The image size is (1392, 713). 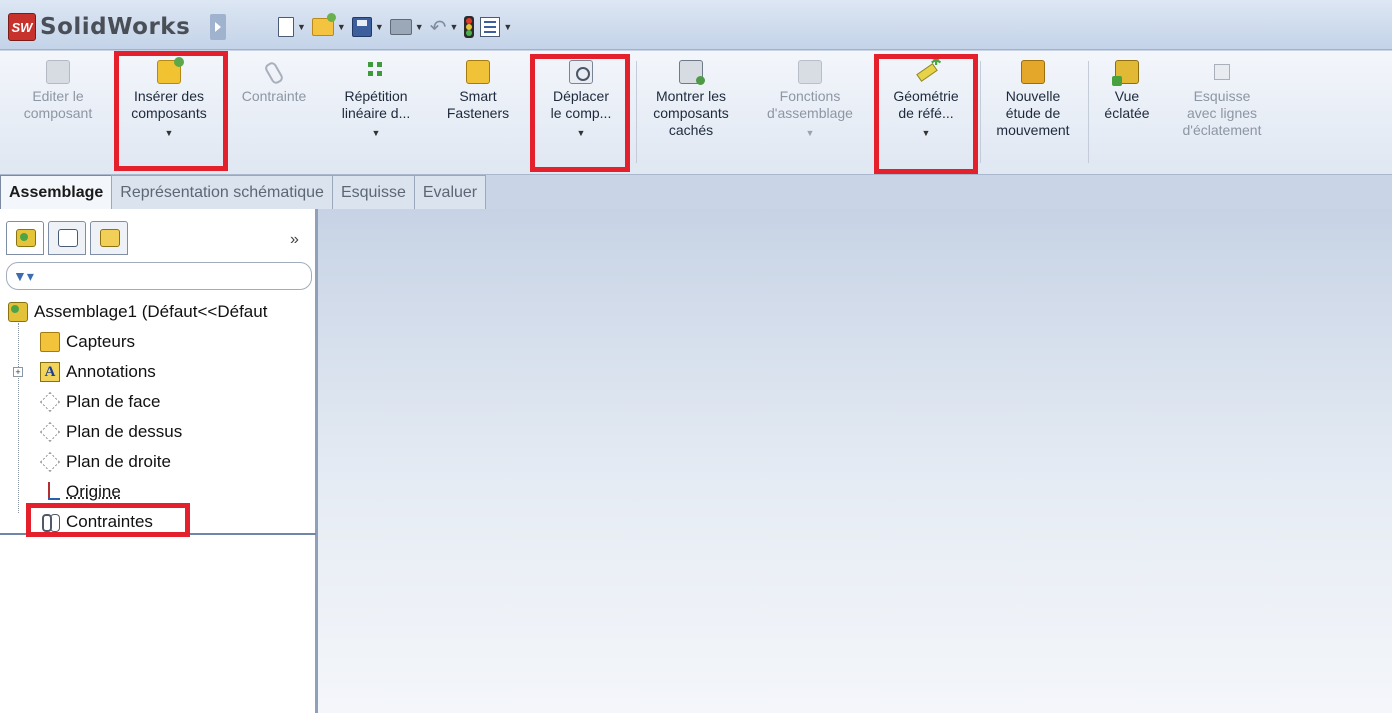 What do you see at coordinates (50, 372) in the screenshot?
I see `annotations-icon: A` at bounding box center [50, 372].